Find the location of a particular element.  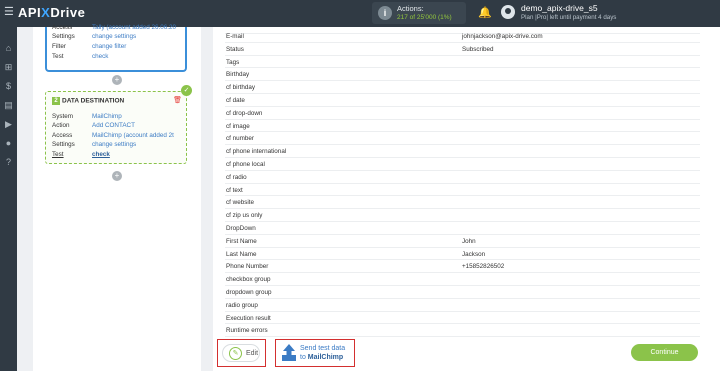

table-row: cf date is located at coordinates (462, 100).